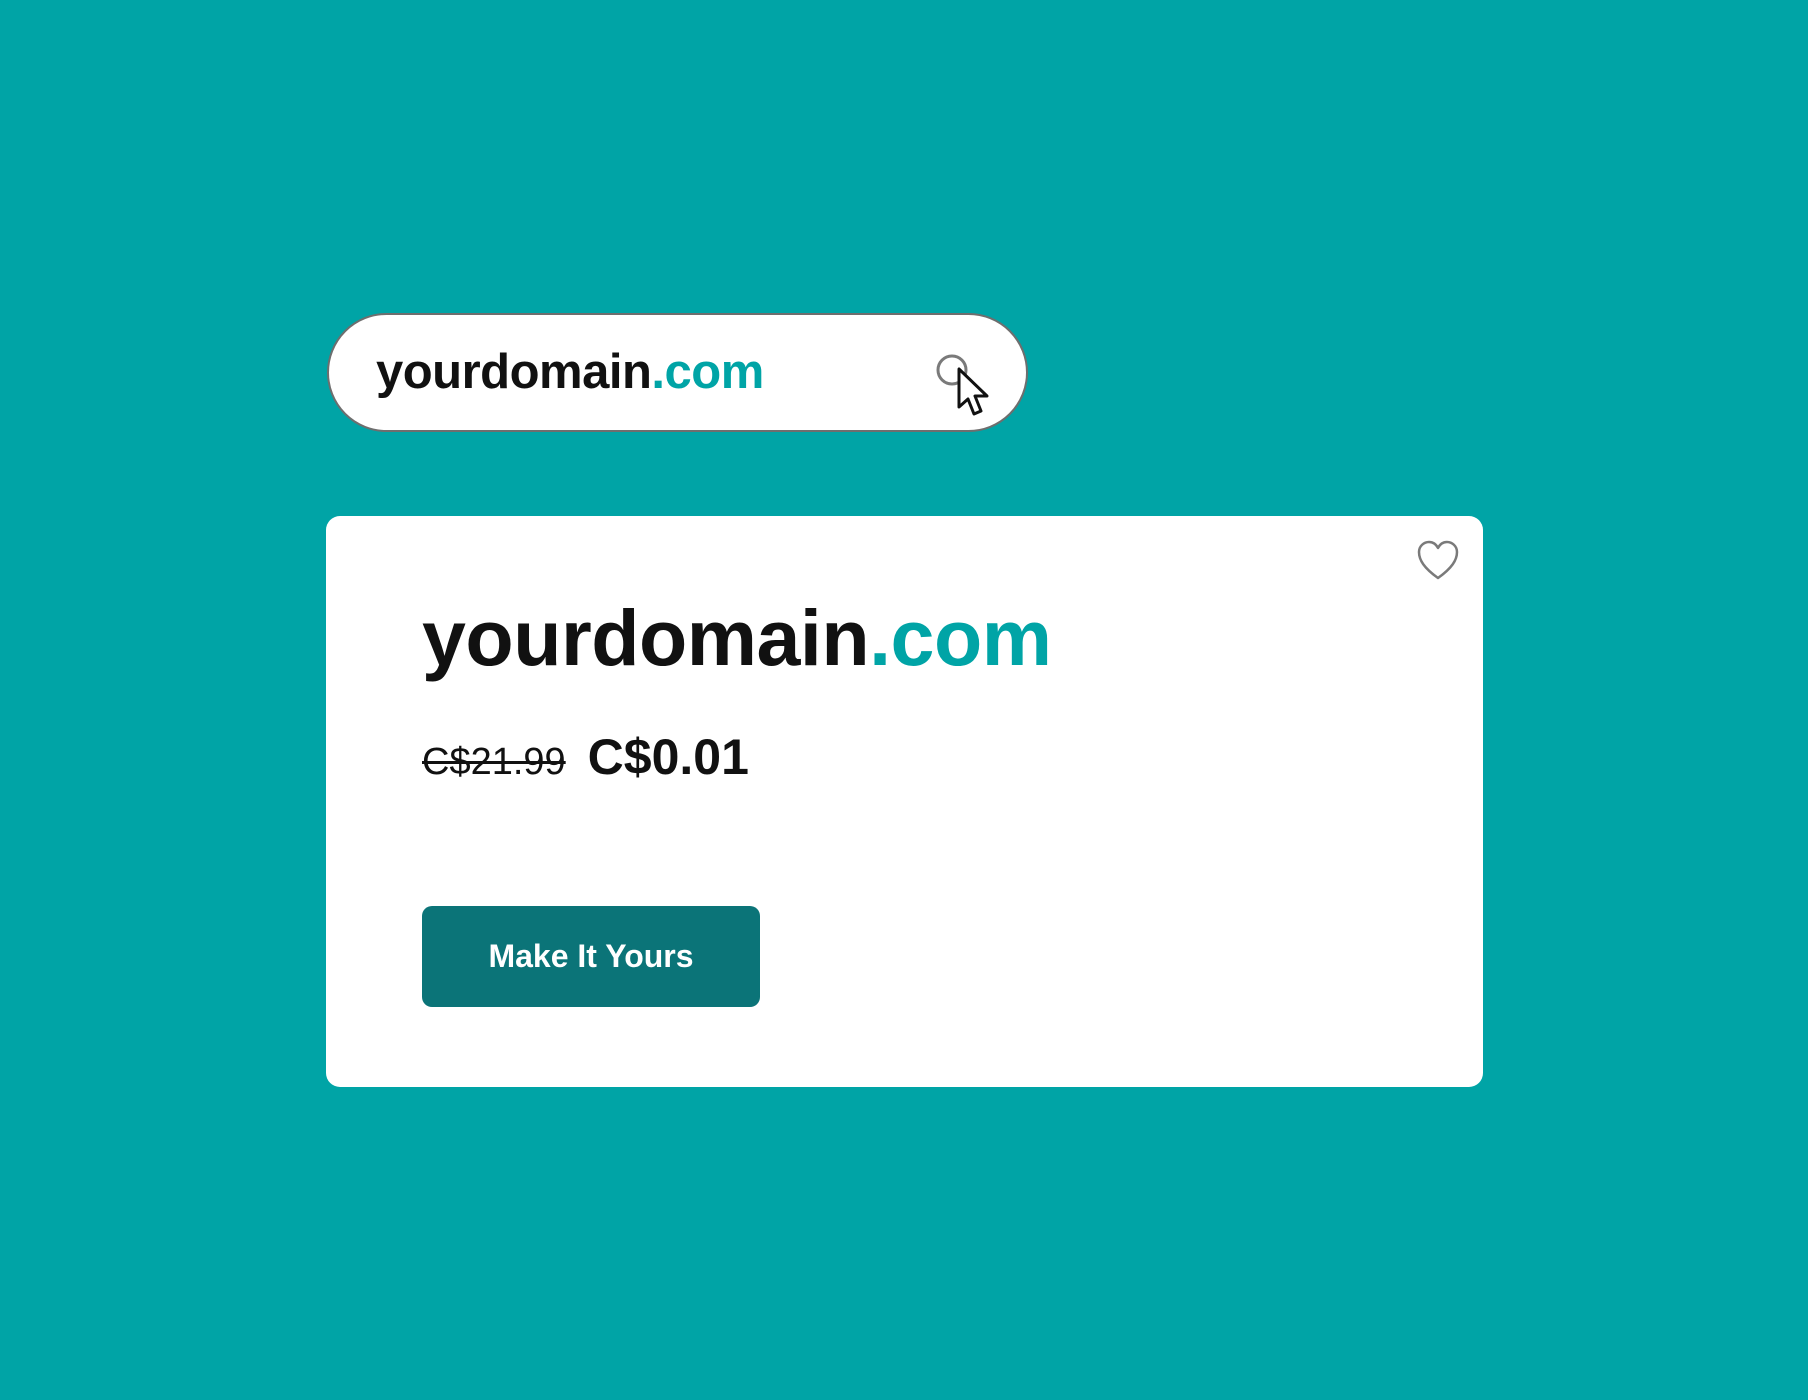 Image resolution: width=1808 pixels, height=1400 pixels. I want to click on domain-title: yourdomain.com, so click(737, 637).